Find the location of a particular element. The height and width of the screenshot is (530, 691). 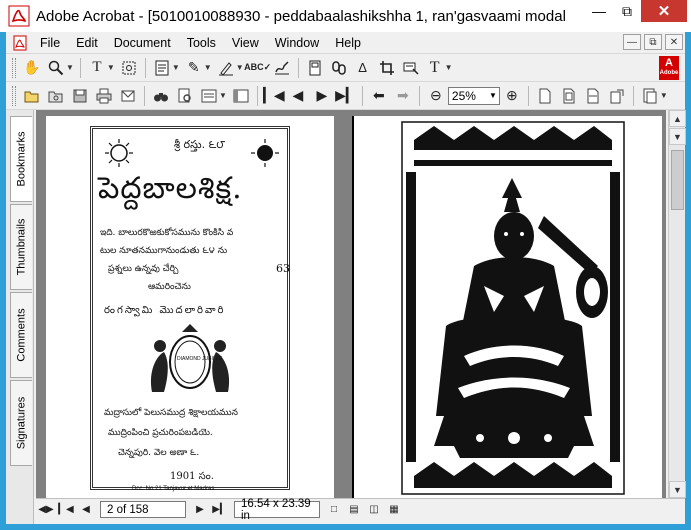

movie-tool-icon: ∆ is located at coordinates (363, 68).